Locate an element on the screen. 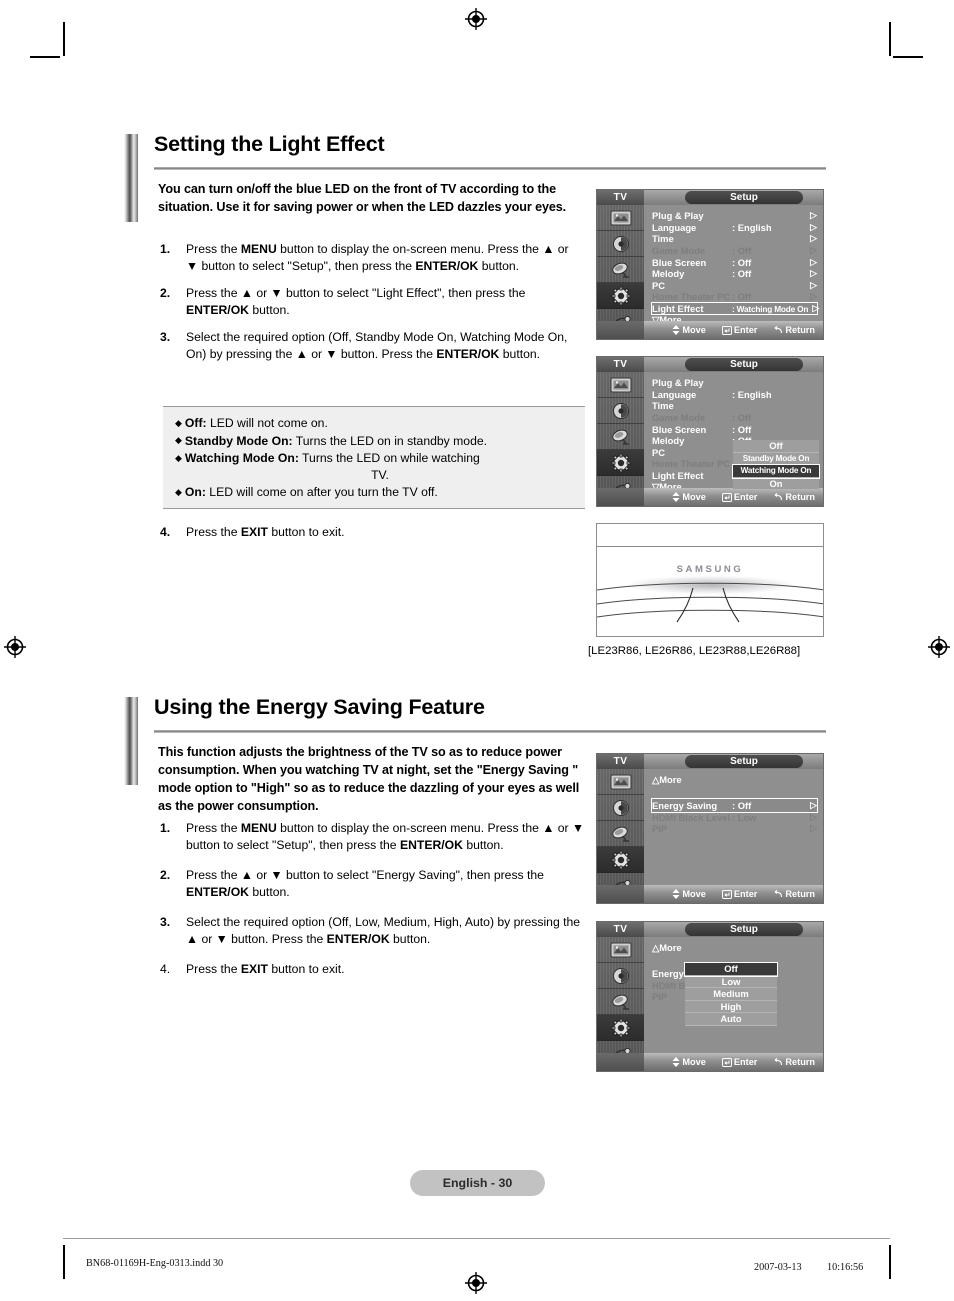  tv-product-photo: SAMSUNG is located at coordinates (710, 580).